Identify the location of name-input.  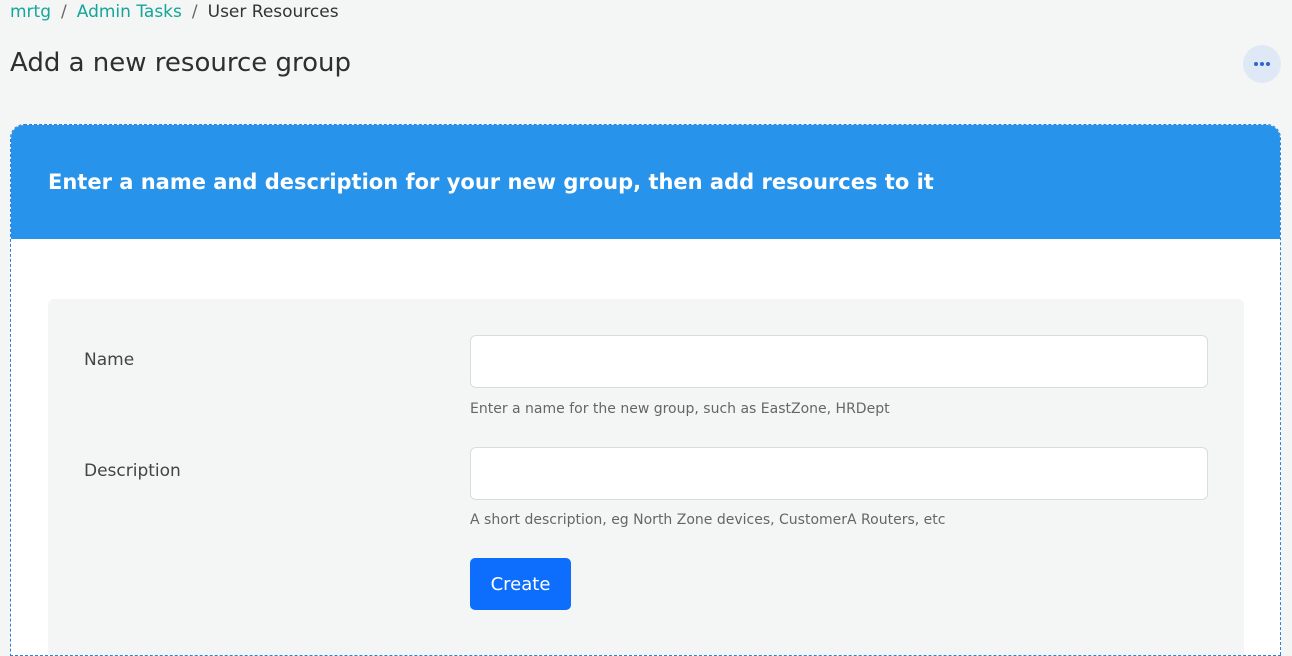
(839, 361).